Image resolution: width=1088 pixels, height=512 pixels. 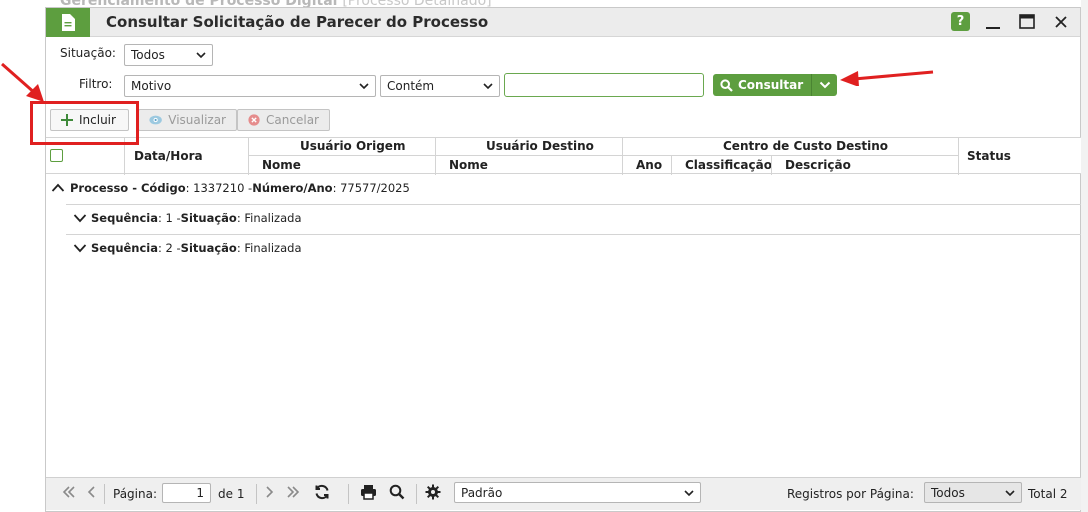 I want to click on prev-page-icon, so click(x=92, y=492).